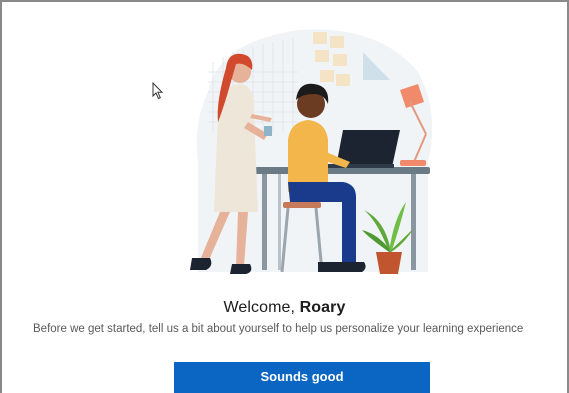 The width and height of the screenshot is (569, 393). What do you see at coordinates (322, 307) in the screenshot?
I see `welcome-user-name: Roary` at bounding box center [322, 307].